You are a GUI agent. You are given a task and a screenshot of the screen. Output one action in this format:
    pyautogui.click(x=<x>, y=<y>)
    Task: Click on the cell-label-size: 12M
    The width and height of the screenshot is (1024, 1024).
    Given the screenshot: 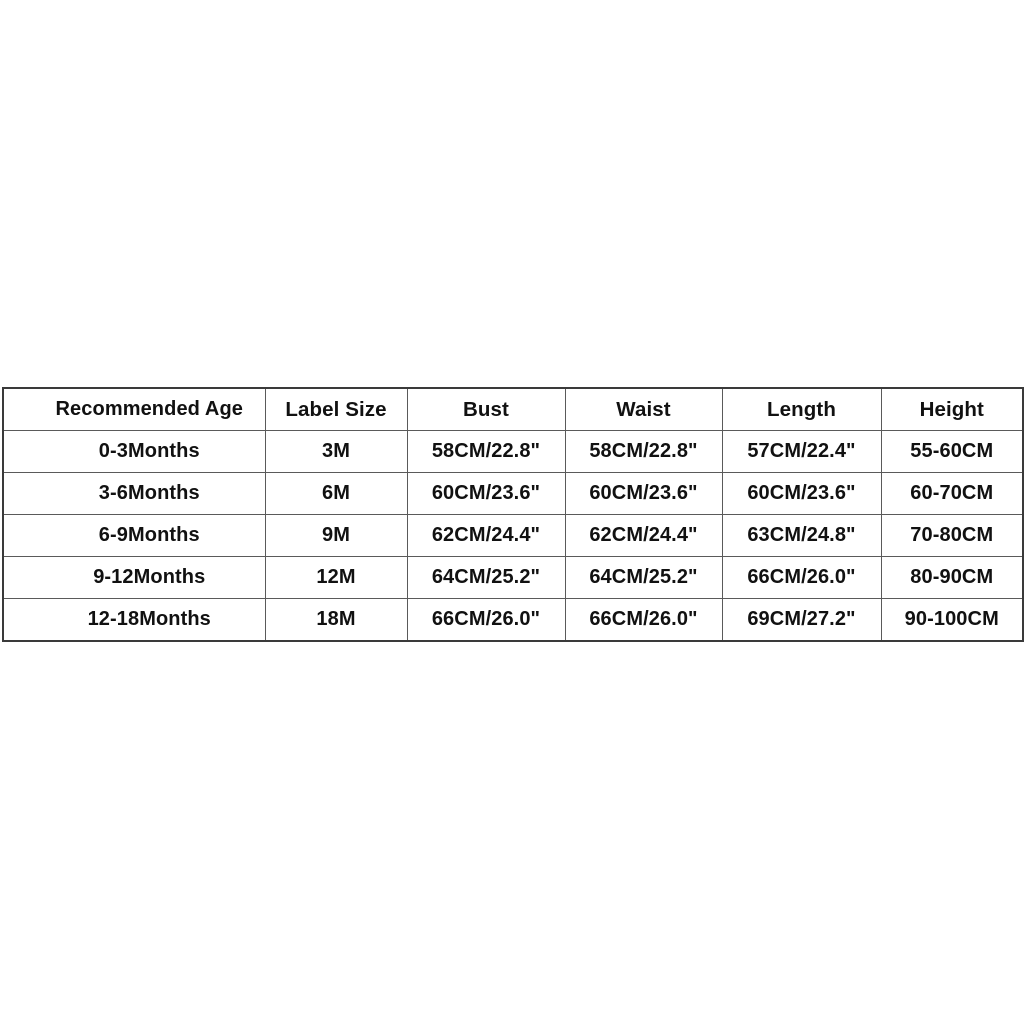 What is the action you would take?
    pyautogui.click(x=336, y=577)
    